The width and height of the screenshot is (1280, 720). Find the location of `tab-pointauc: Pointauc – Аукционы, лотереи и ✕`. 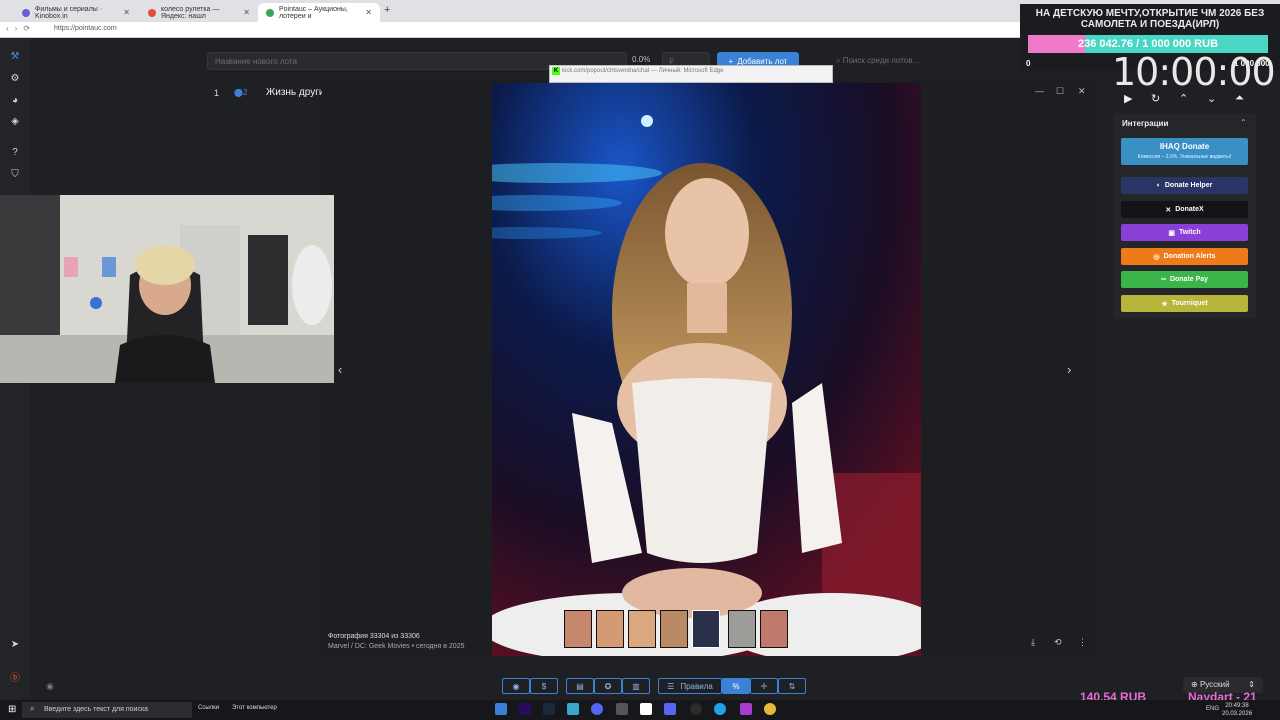

tab-pointauc: Pointauc – Аукционы, лотереи и ✕ is located at coordinates (319, 12).